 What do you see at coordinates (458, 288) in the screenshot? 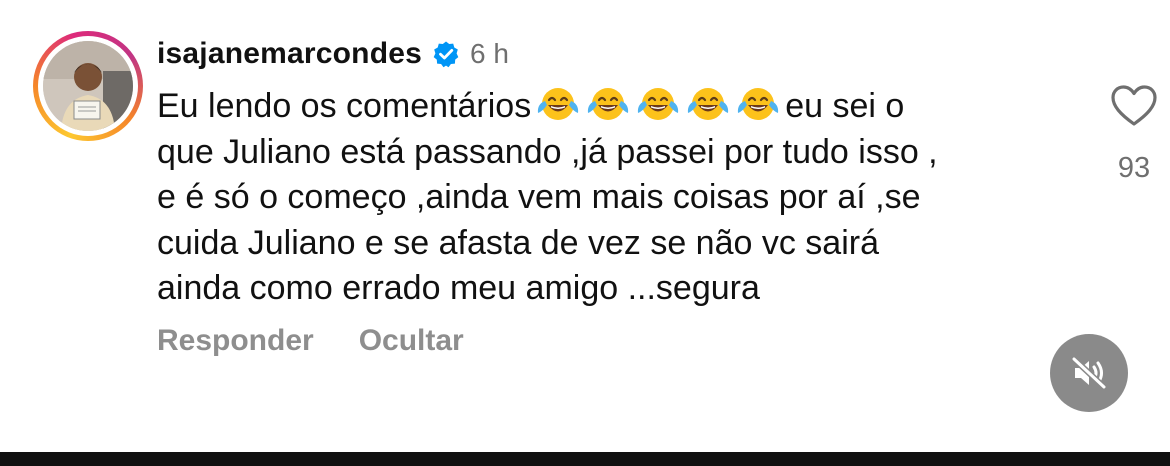
I see `comment-line: ainda como errado meu amigo ...segura` at bounding box center [458, 288].